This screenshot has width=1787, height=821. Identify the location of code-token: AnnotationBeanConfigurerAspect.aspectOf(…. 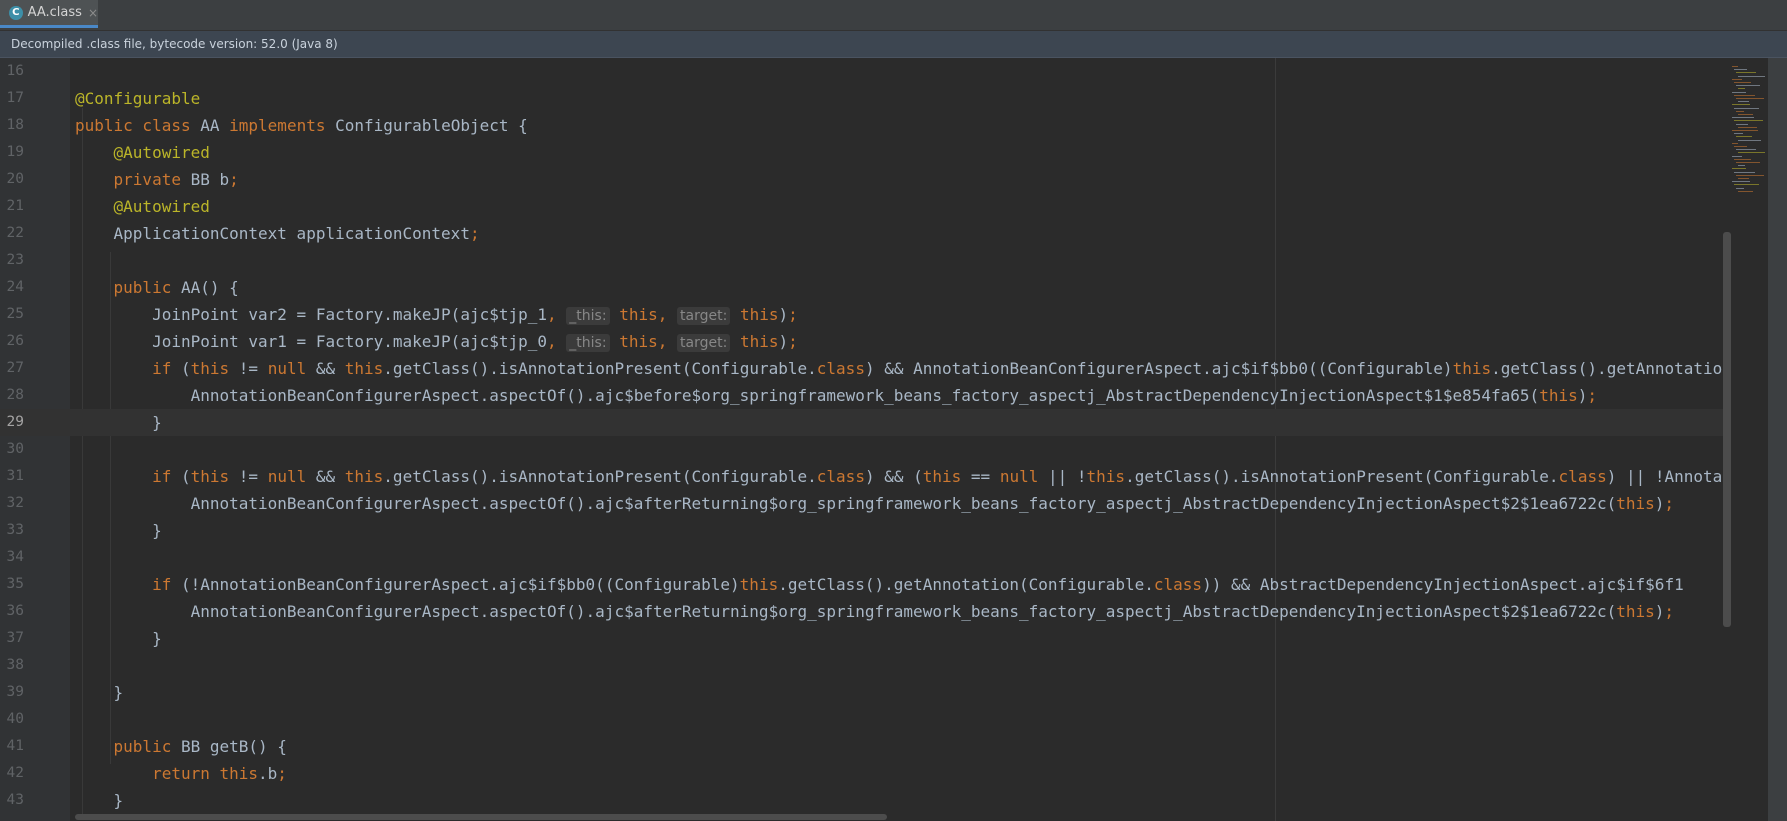
(846, 611).